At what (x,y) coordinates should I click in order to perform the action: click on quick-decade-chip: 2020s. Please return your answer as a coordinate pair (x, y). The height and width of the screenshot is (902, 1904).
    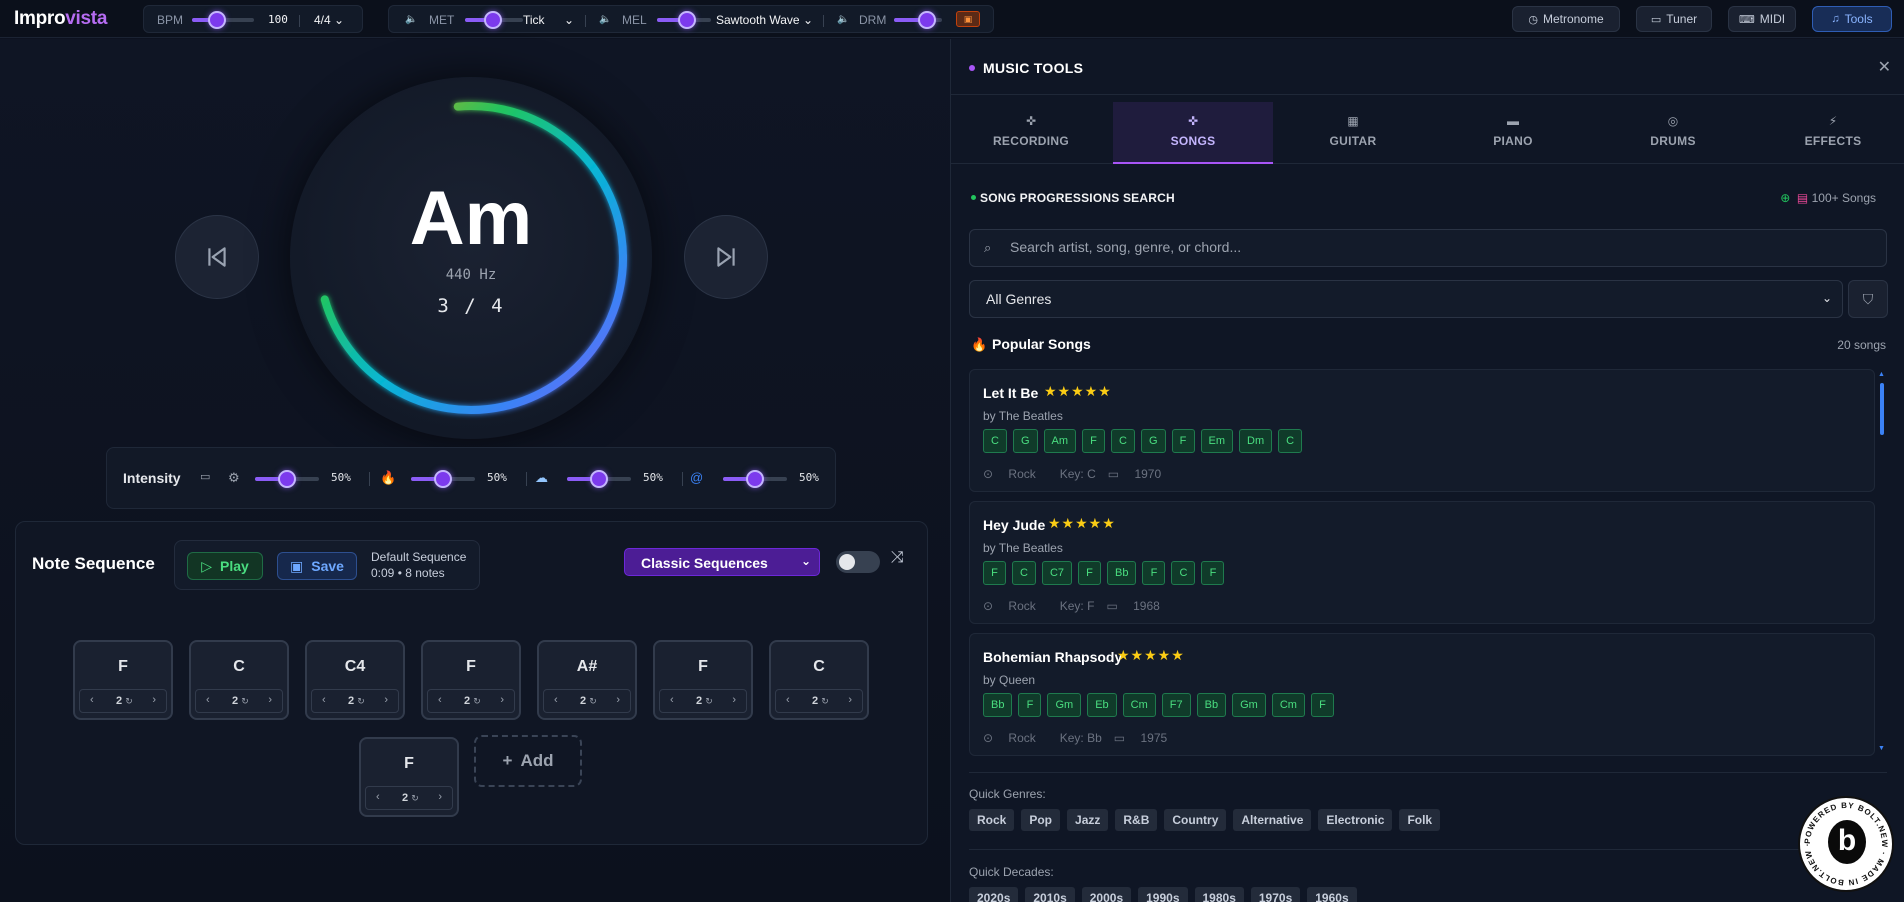
    Looking at the image, I should click on (994, 894).